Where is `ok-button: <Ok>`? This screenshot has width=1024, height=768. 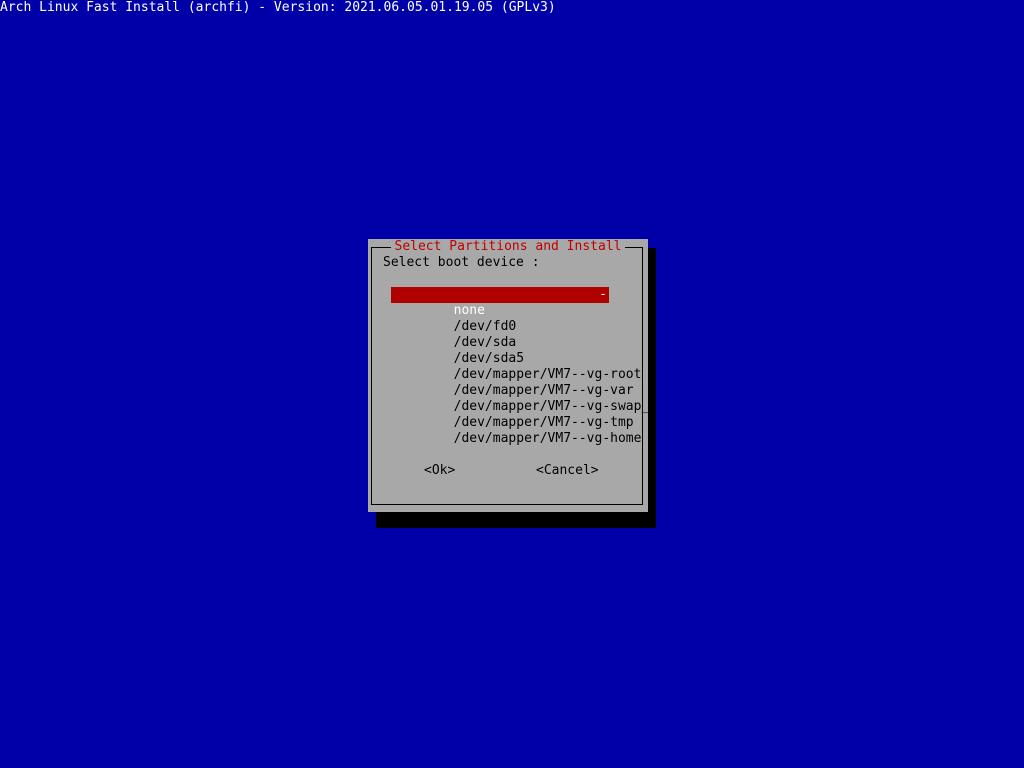
ok-button: <Ok> is located at coordinates (439, 471).